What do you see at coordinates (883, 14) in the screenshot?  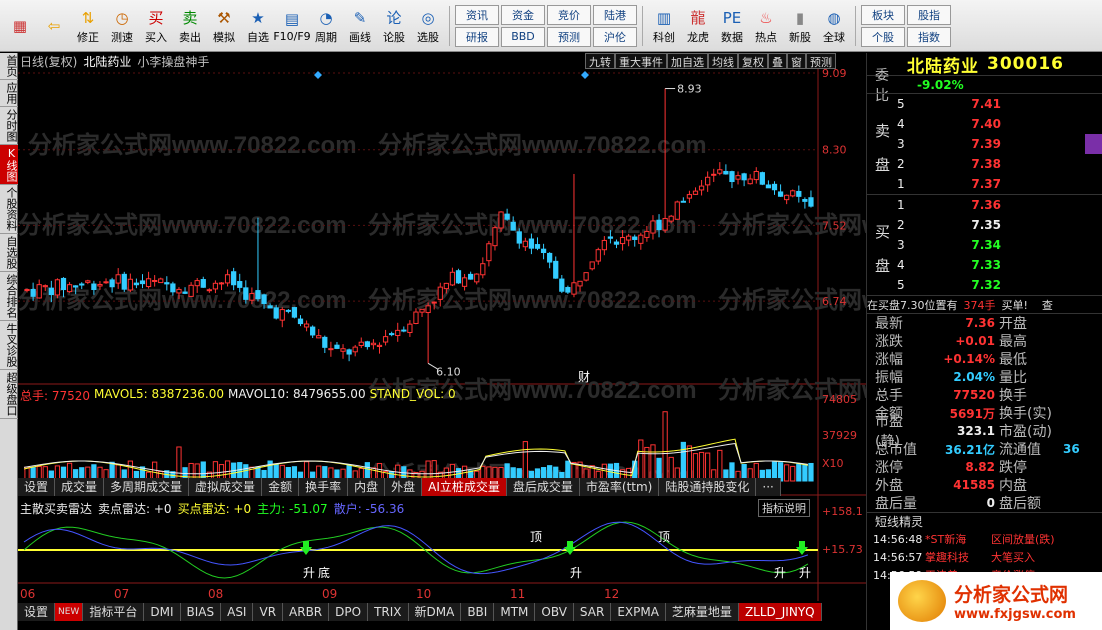 I see `toolbar-grid-button: 板块` at bounding box center [883, 14].